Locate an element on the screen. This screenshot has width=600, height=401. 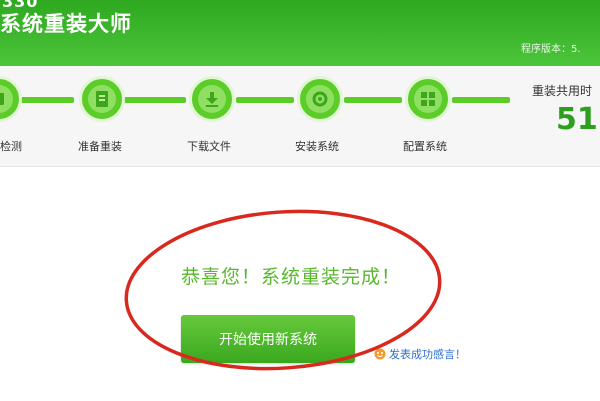
start-new-system-button: 开始使用新系统 is located at coordinates (268, 339).